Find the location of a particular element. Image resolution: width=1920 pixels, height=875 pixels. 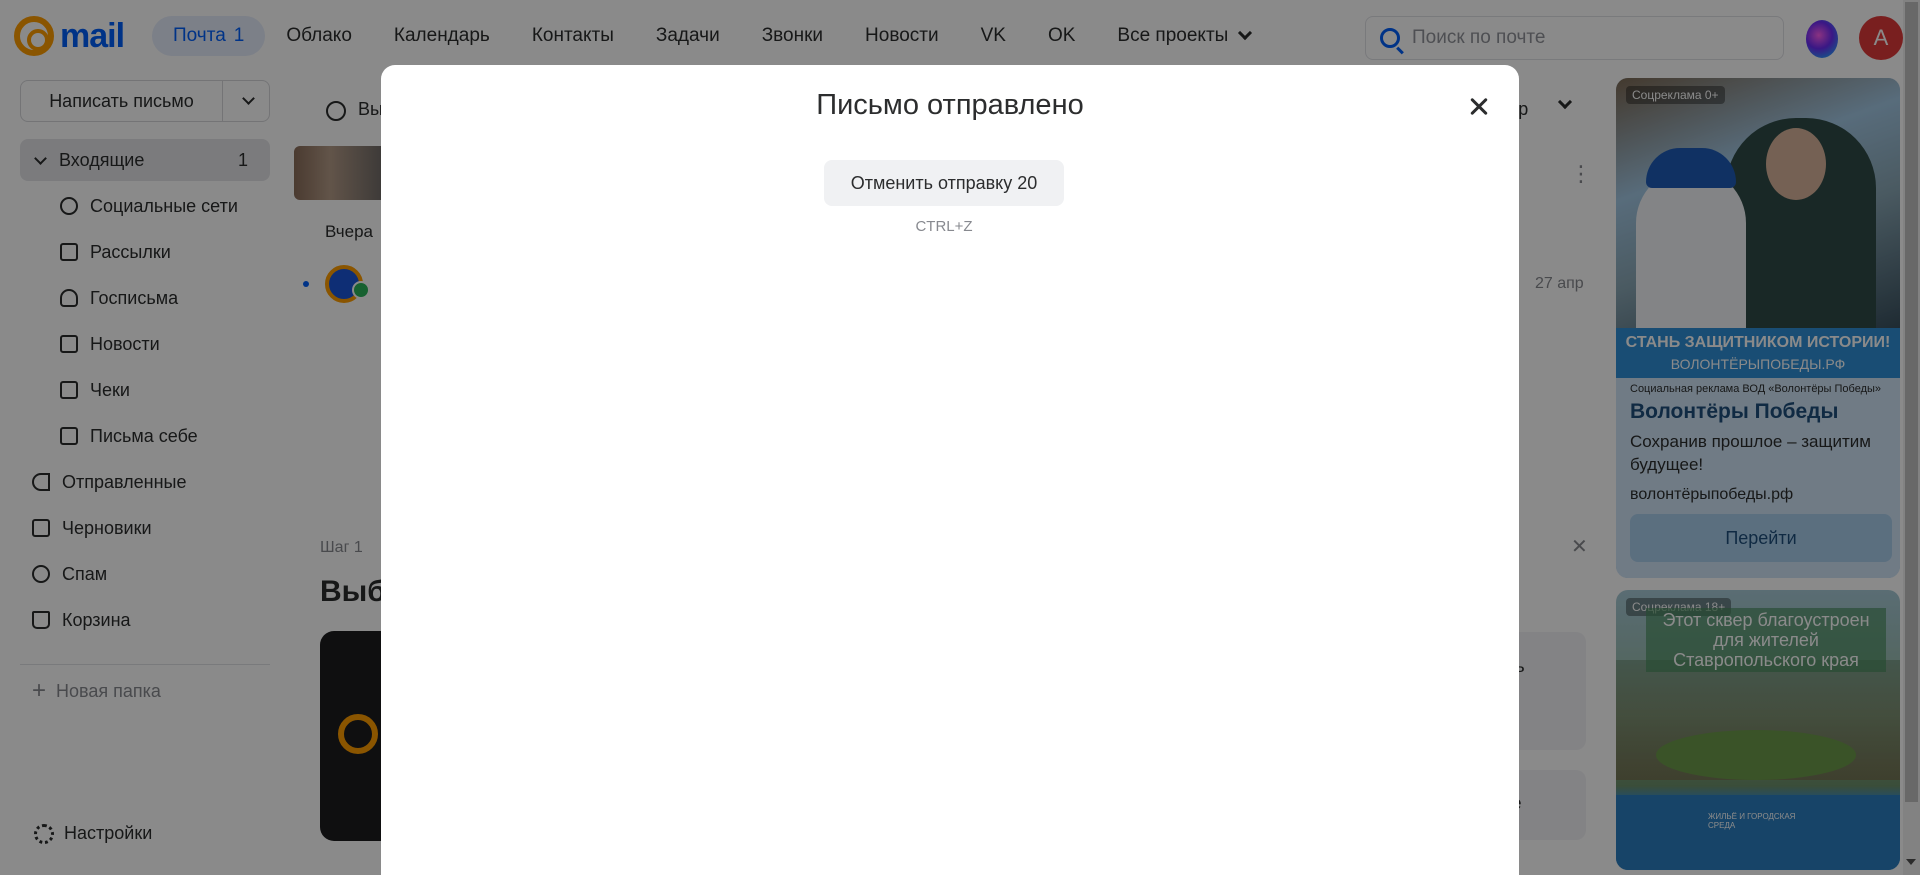

close-button is located at coordinates (1479, 106).